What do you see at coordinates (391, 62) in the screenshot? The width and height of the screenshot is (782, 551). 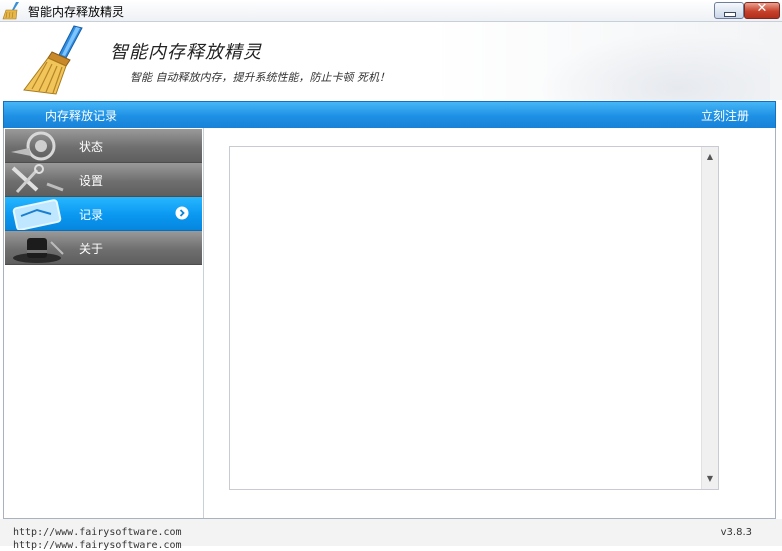 I see `app-header: 智能内存释放精灵 智能 自动释放内存，提升系统性能，防止卡顿 死机！` at bounding box center [391, 62].